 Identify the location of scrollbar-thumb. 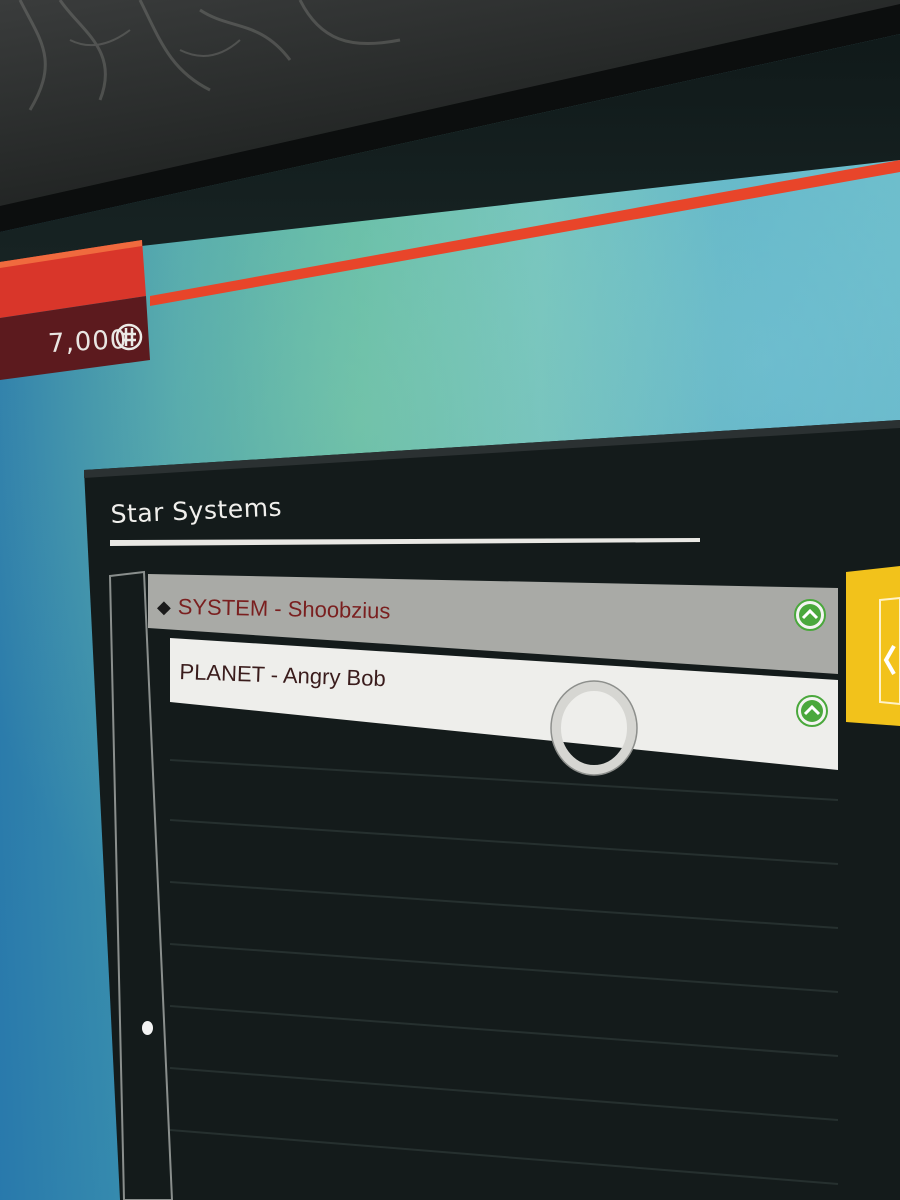
(147, 1028).